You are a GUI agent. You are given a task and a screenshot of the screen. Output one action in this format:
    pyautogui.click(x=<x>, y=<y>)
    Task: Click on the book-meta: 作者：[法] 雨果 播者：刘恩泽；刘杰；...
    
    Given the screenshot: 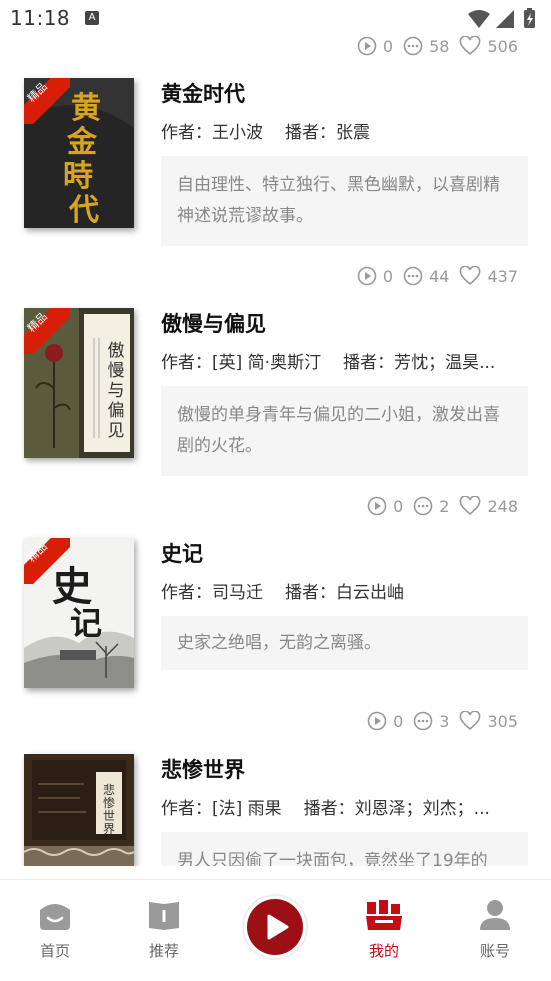 What is the action you would take?
    pyautogui.click(x=325, y=806)
    